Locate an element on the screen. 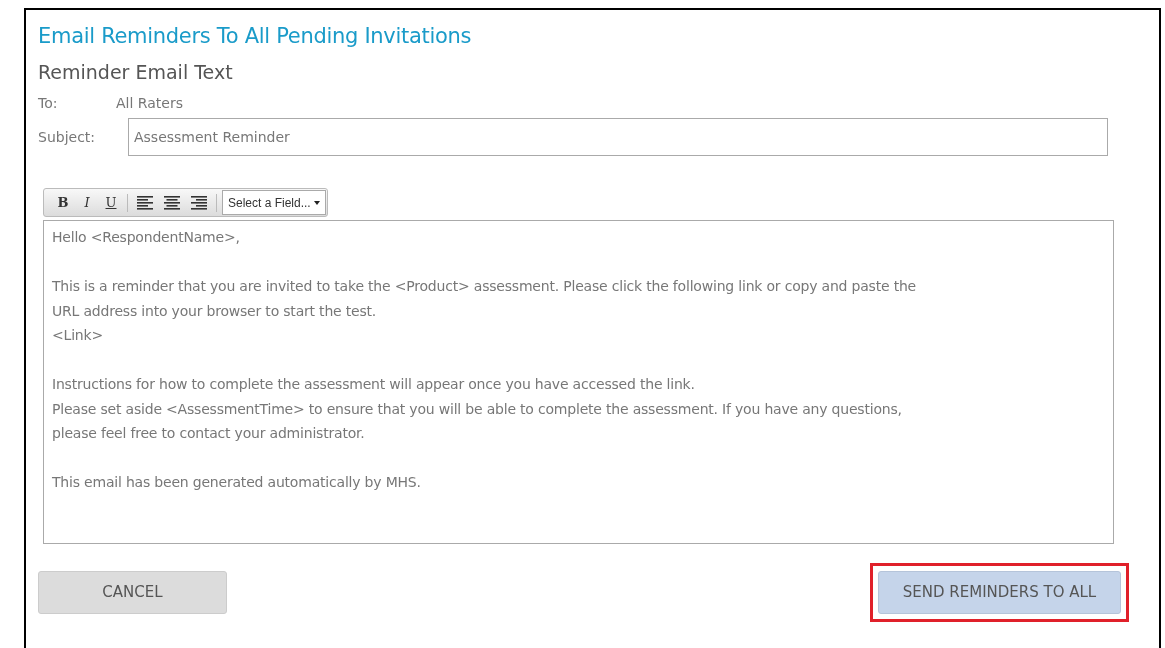  format-button: I is located at coordinates (87, 202).